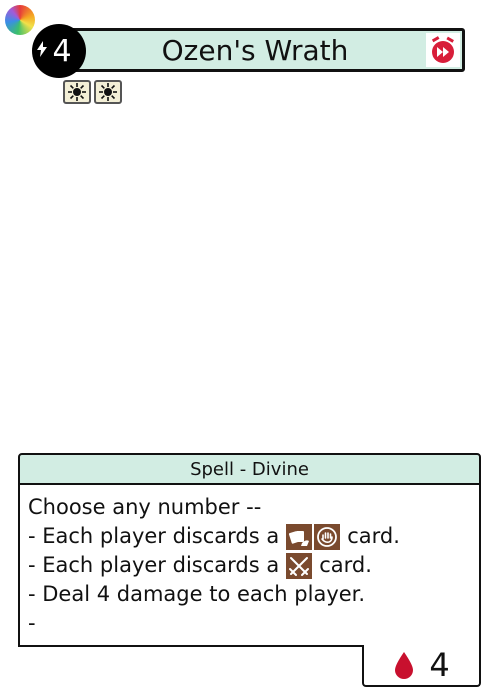  I want to click on cost-value: 4, so click(62, 51).